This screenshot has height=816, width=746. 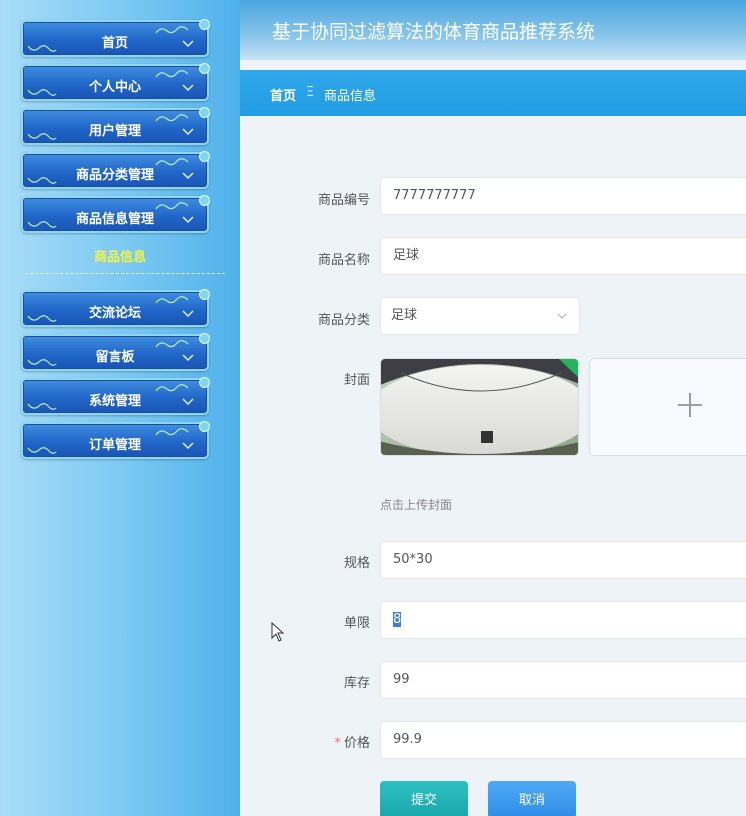 What do you see at coordinates (356, 623) in the screenshot?
I see `limit-label: 单限` at bounding box center [356, 623].